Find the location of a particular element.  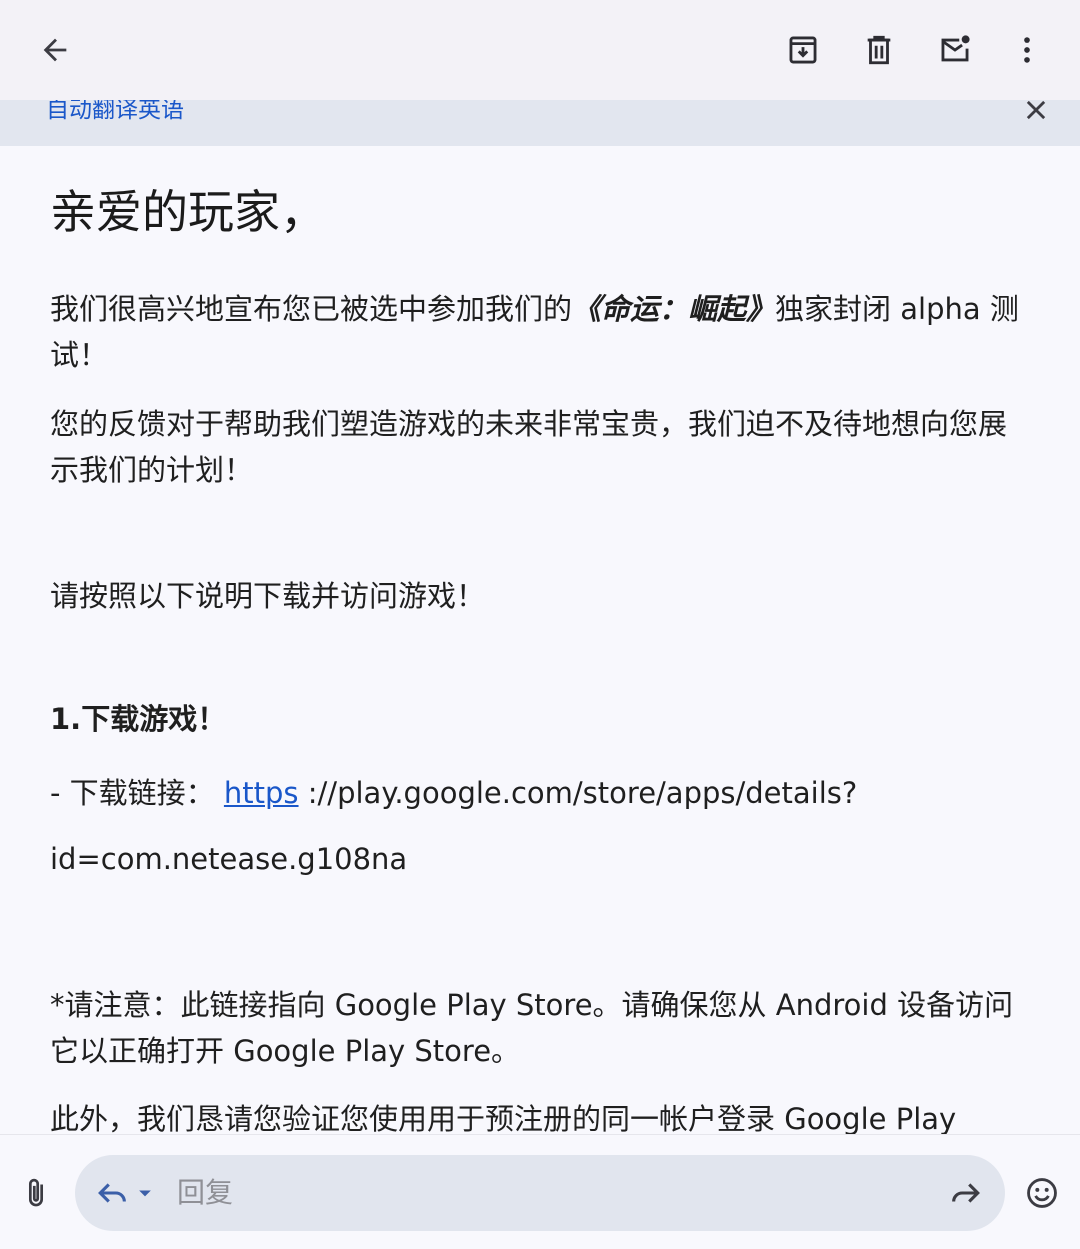

email-greeting: 亲爱的玩家， is located at coordinates (188, 212).